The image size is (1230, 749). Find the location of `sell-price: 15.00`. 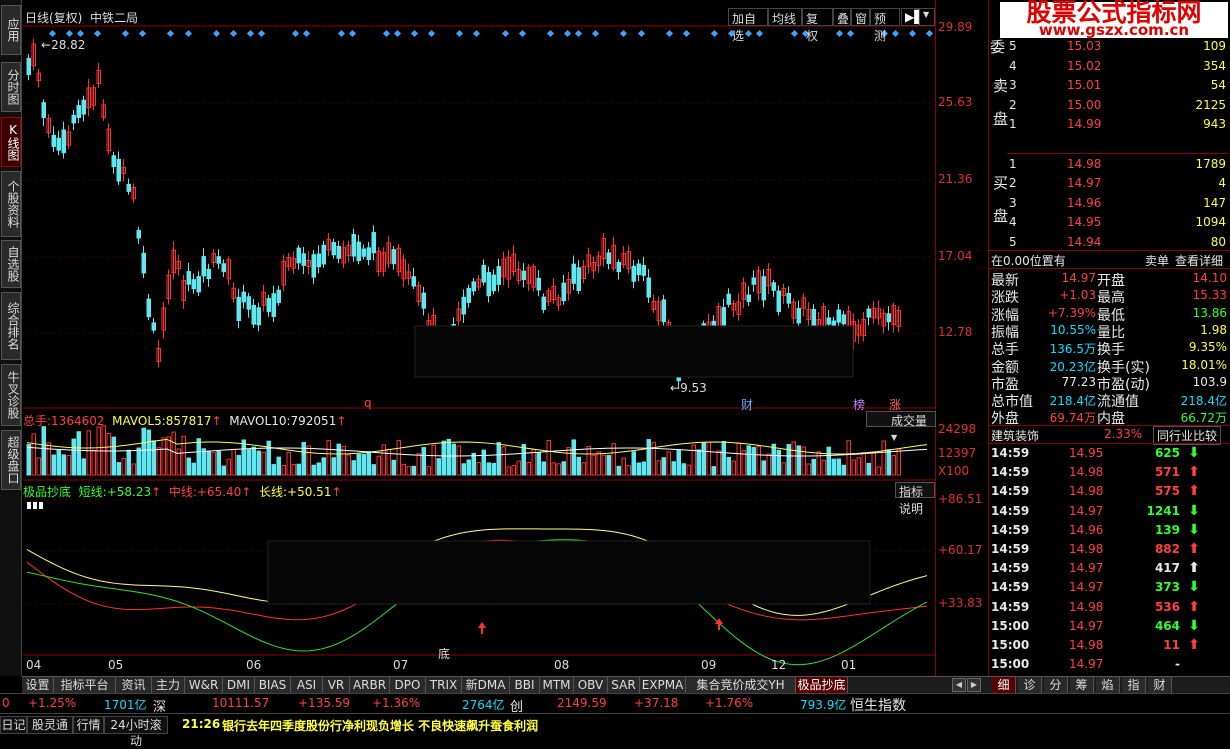

sell-price: 15.00 is located at coordinates (1084, 105).